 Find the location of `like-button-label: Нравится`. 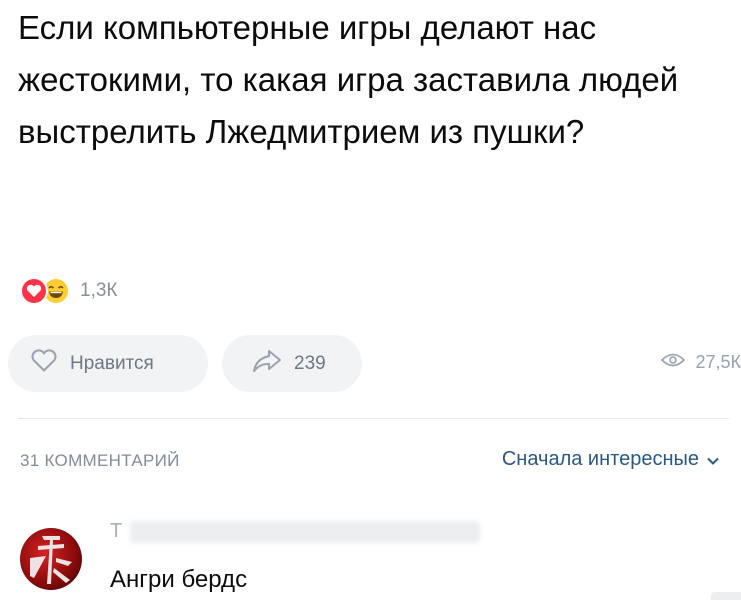

like-button-label: Нравится is located at coordinates (112, 363).